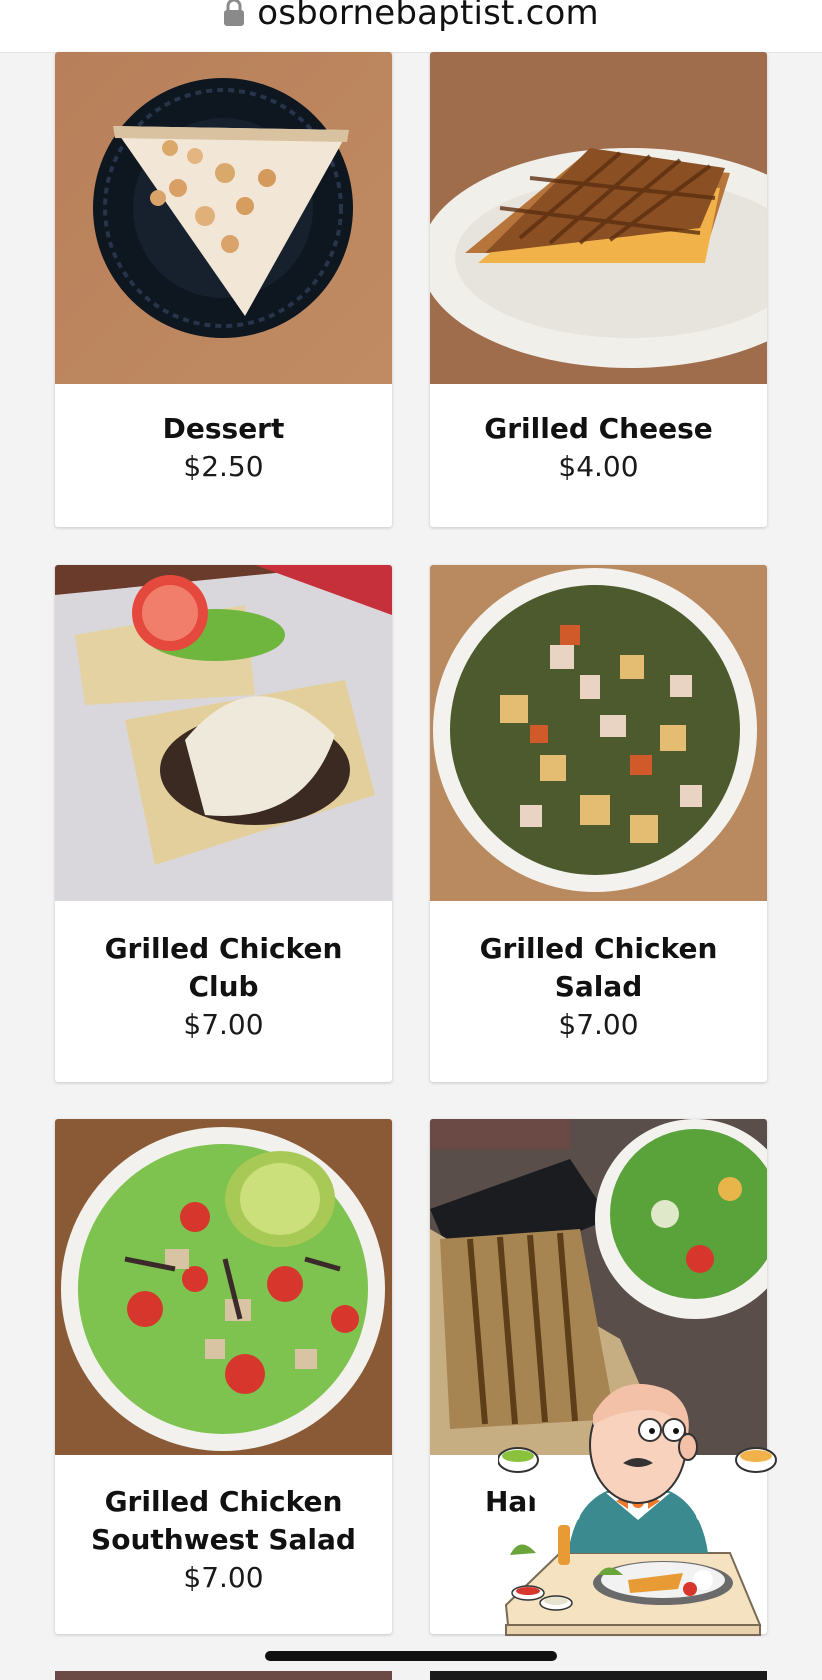  I want to click on menu-card: Grilled Cheese $4.00, so click(598, 289).